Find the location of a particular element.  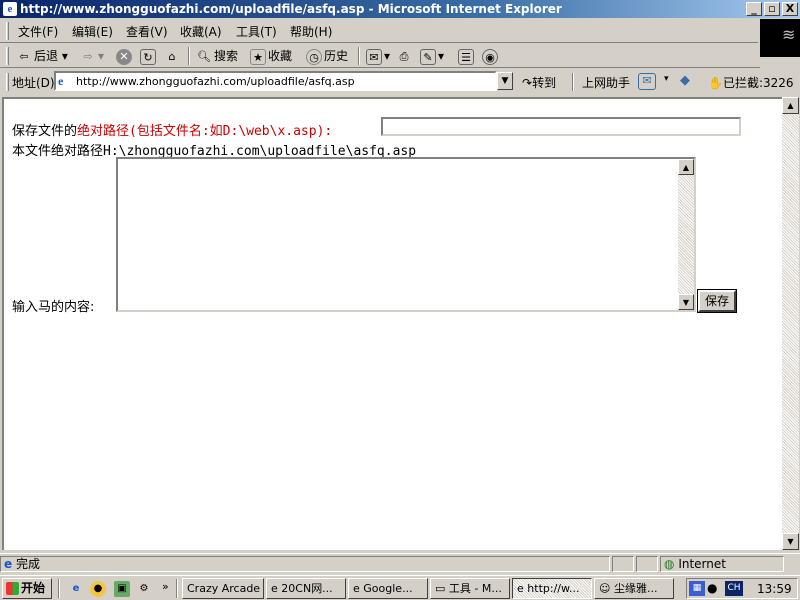

address-dropdown-button: ▼ is located at coordinates (505, 81).